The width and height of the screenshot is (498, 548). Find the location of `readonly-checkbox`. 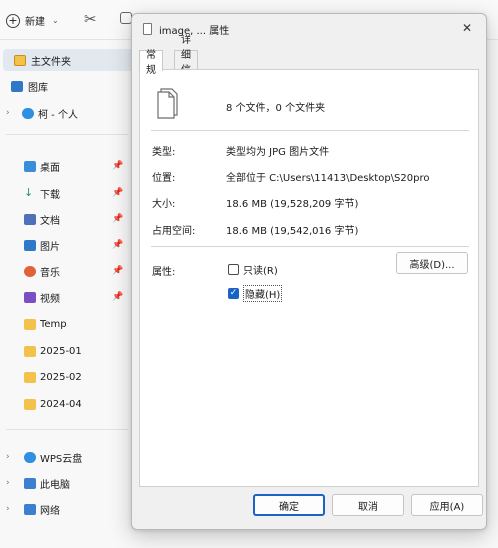

readonly-checkbox is located at coordinates (233, 269).